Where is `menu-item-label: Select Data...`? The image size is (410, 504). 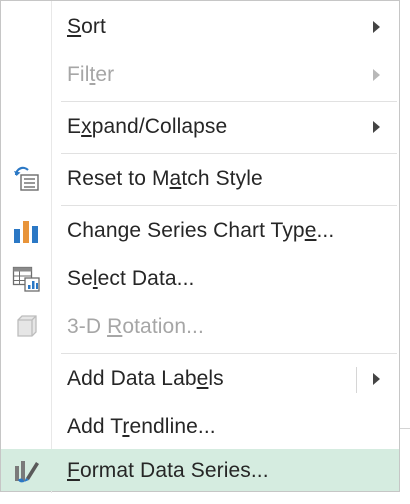
menu-item-label: Select Data... is located at coordinates (131, 278).